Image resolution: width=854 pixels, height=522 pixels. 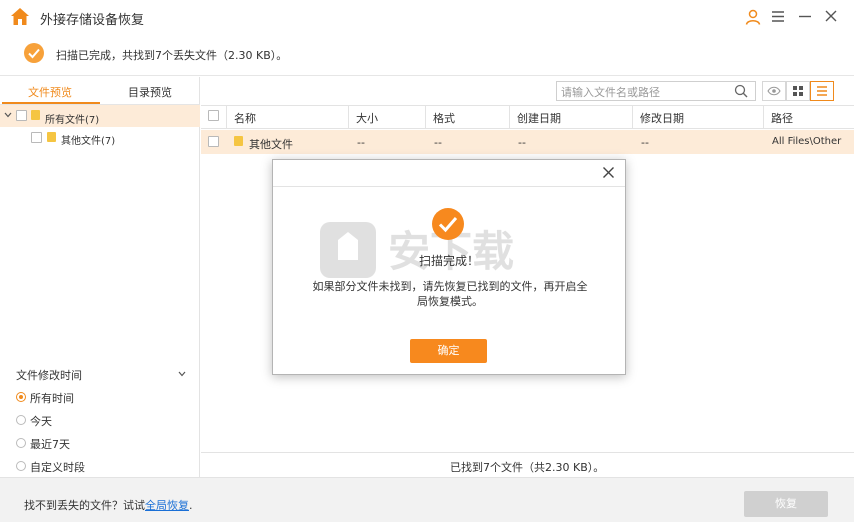 I want to click on radio-label-all-time: 所有时间, so click(x=52, y=398).